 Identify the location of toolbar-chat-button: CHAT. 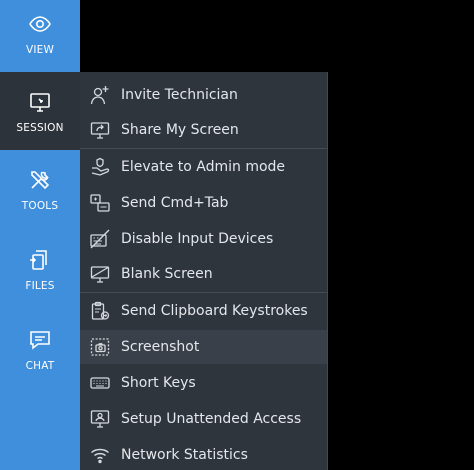
(40, 355).